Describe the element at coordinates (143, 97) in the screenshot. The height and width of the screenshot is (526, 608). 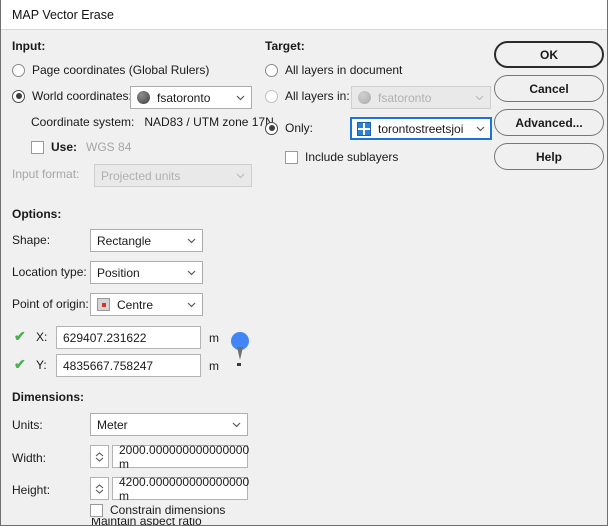
I see `globe-icon` at that location.